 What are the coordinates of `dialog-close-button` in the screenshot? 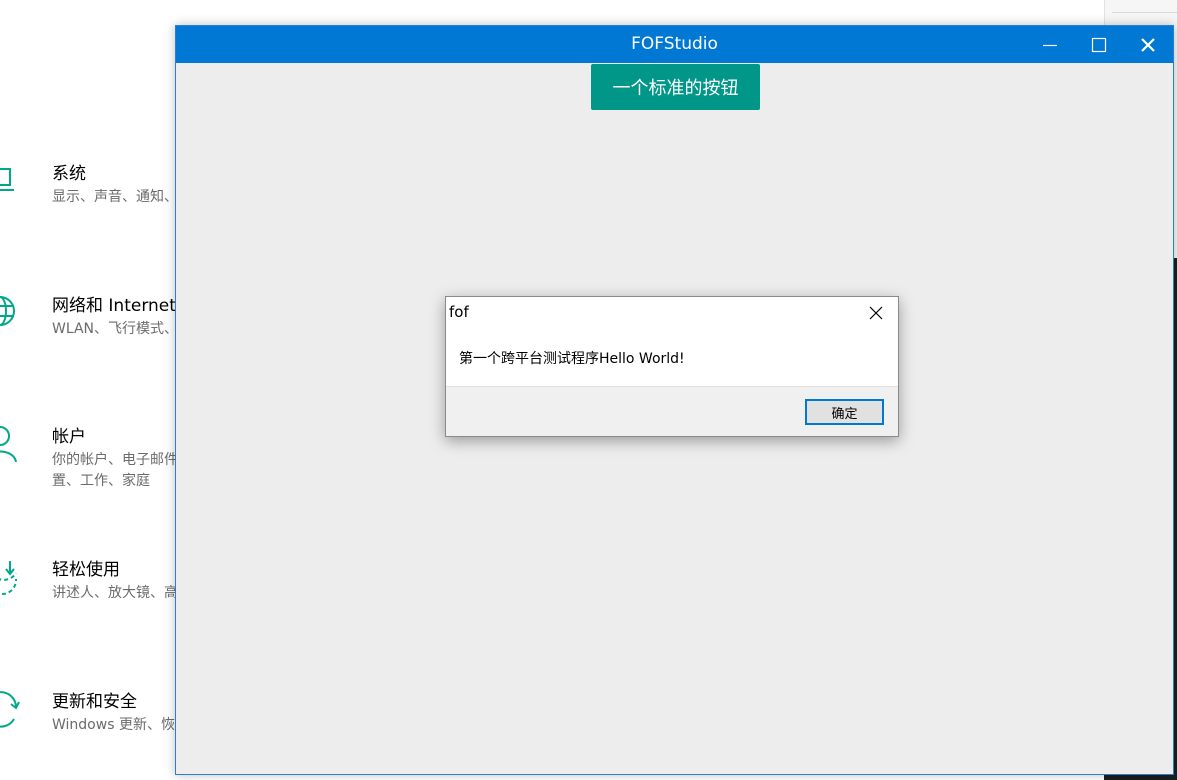 It's located at (876, 313).